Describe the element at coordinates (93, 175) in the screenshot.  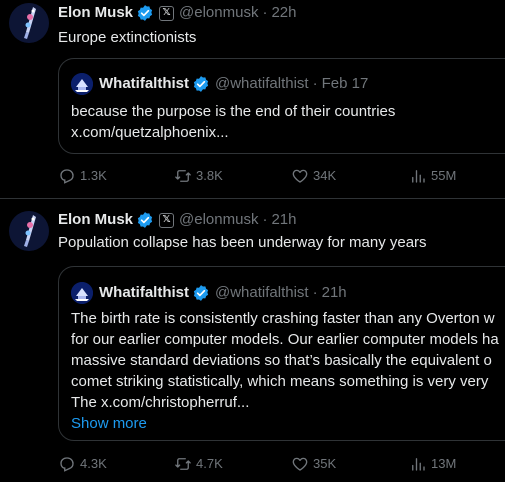
I see `reply-count: 1.3K` at that location.